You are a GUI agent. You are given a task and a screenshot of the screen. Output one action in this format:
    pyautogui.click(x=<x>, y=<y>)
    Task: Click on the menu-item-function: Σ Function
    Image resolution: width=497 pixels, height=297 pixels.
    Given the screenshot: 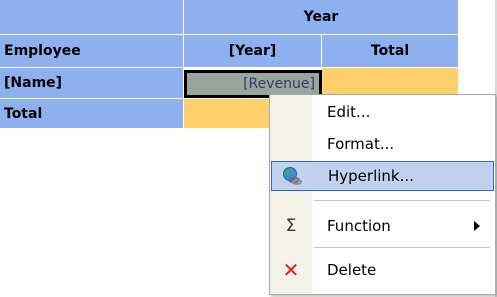 What is the action you would take?
    pyautogui.click(x=382, y=226)
    